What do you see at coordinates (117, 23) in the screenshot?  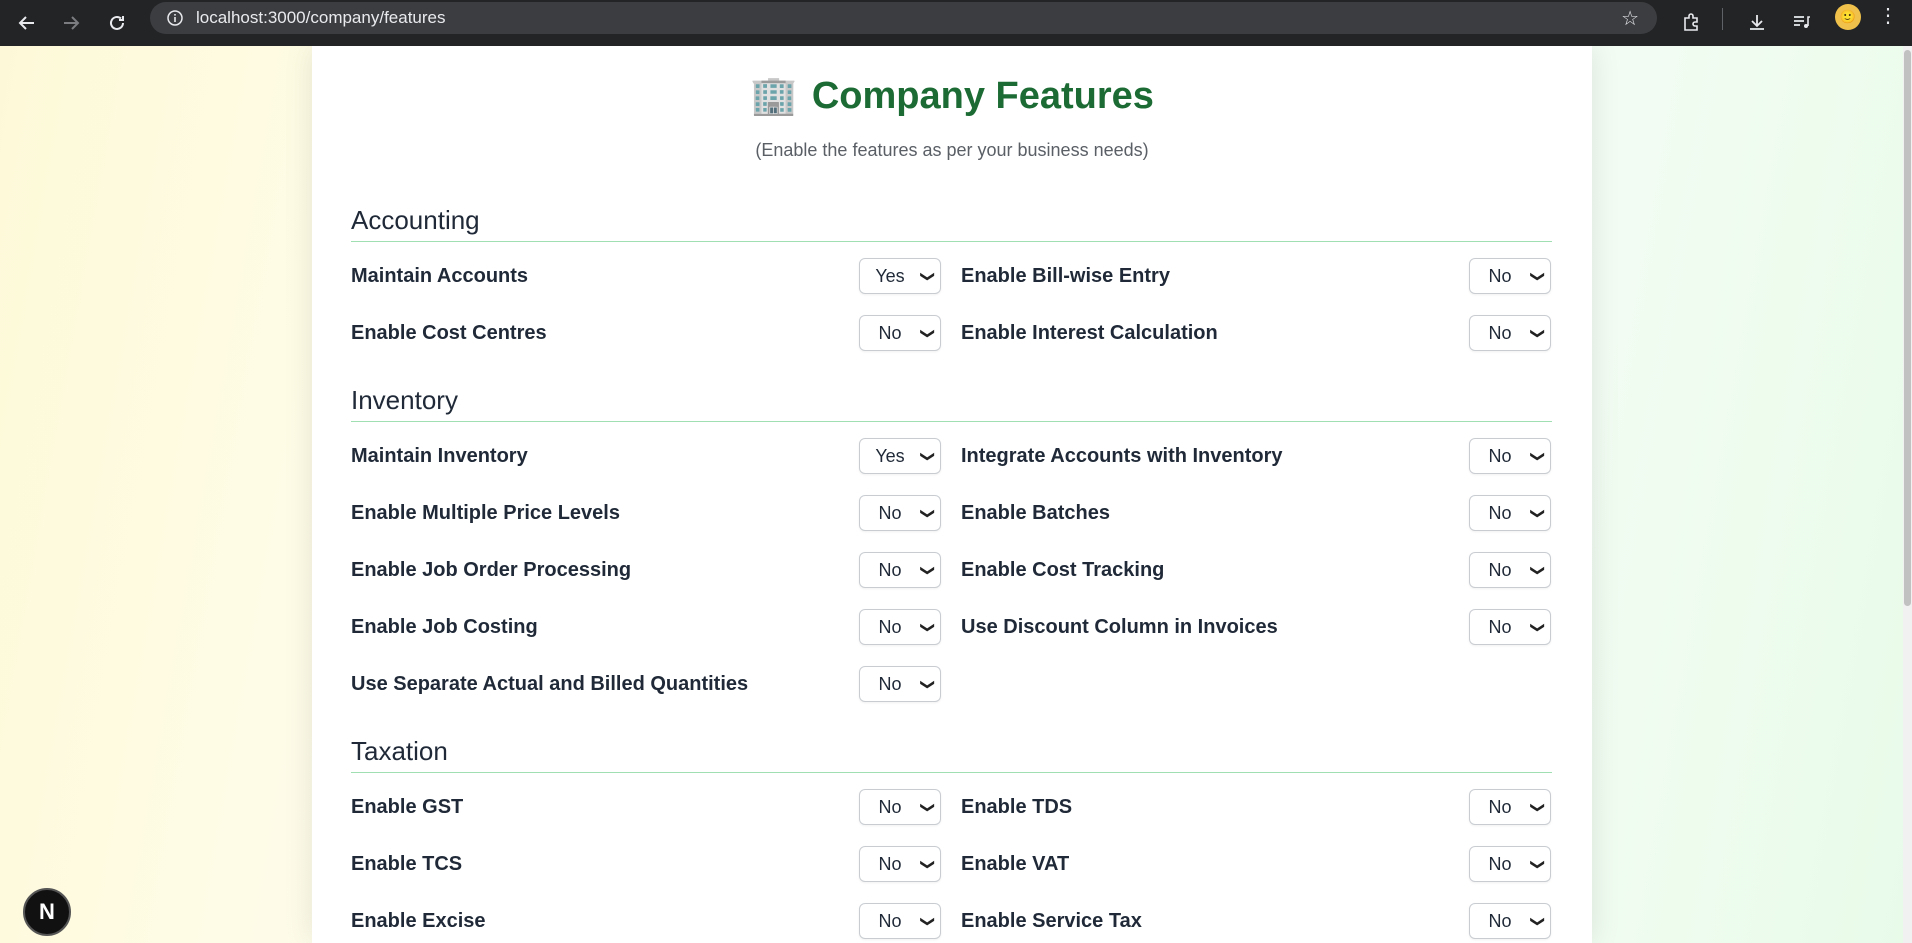 I see `reload-icon` at bounding box center [117, 23].